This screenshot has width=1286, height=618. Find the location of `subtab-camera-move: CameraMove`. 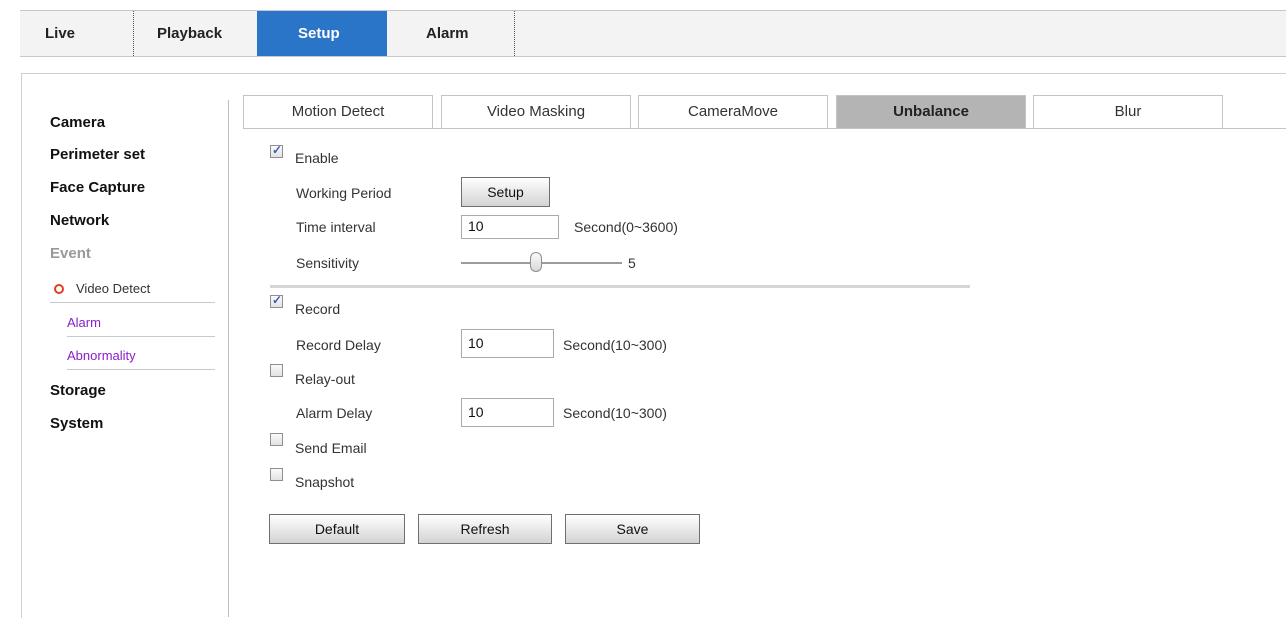

subtab-camera-move: CameraMove is located at coordinates (733, 111).